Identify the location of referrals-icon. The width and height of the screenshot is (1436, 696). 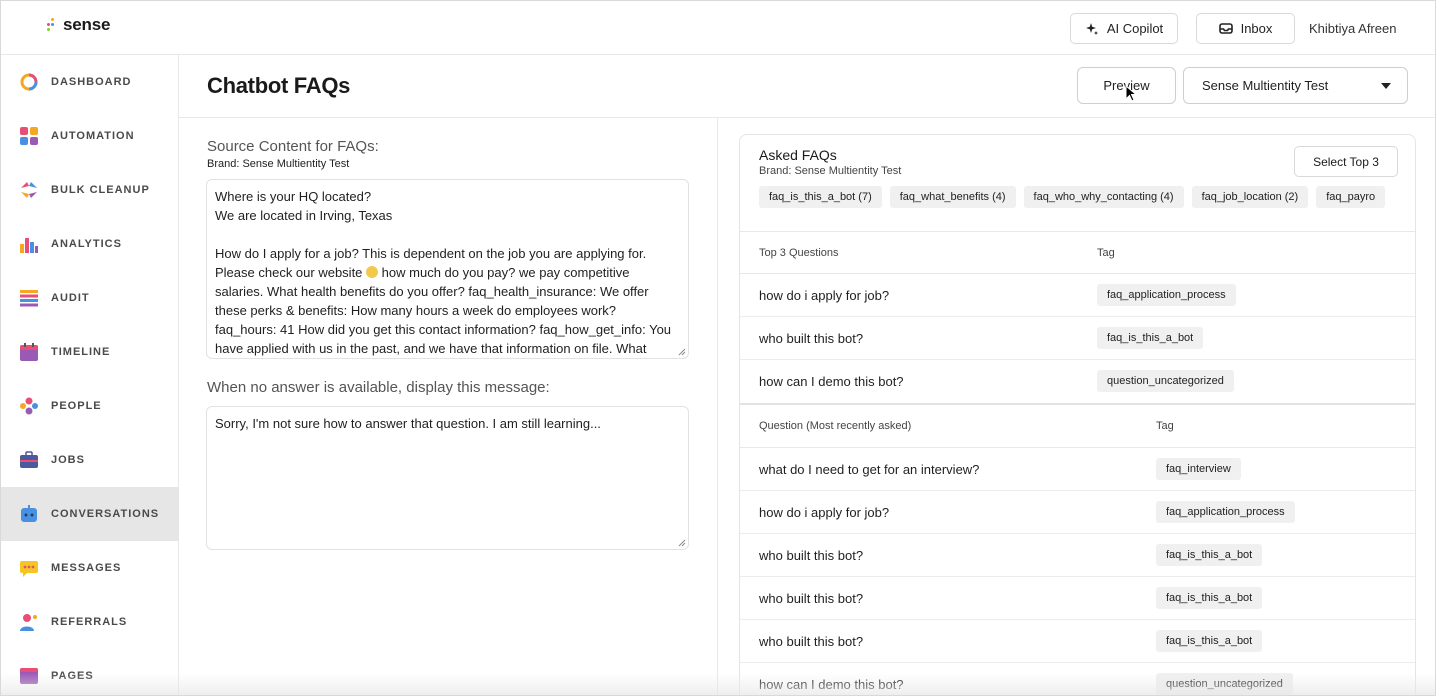
(28, 622).